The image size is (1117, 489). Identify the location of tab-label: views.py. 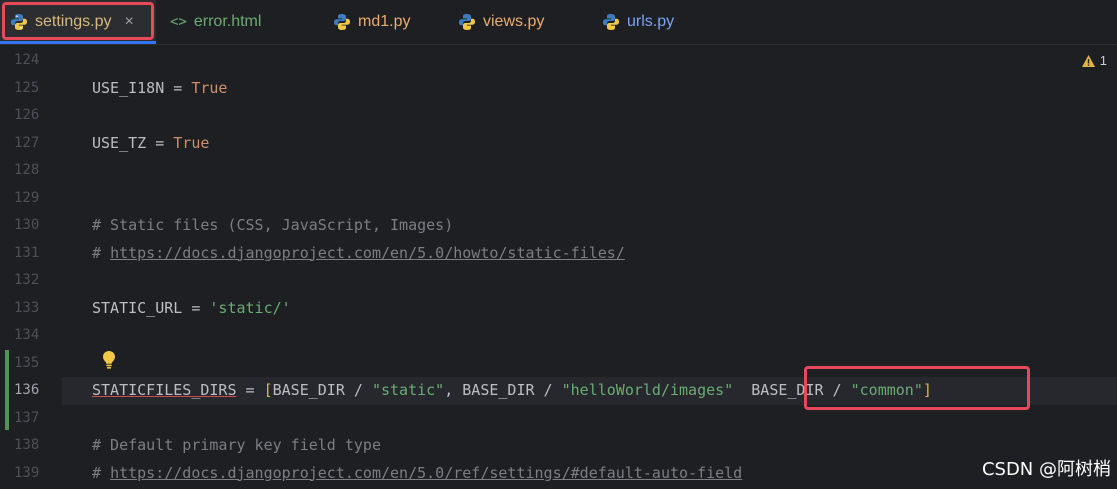
(514, 21).